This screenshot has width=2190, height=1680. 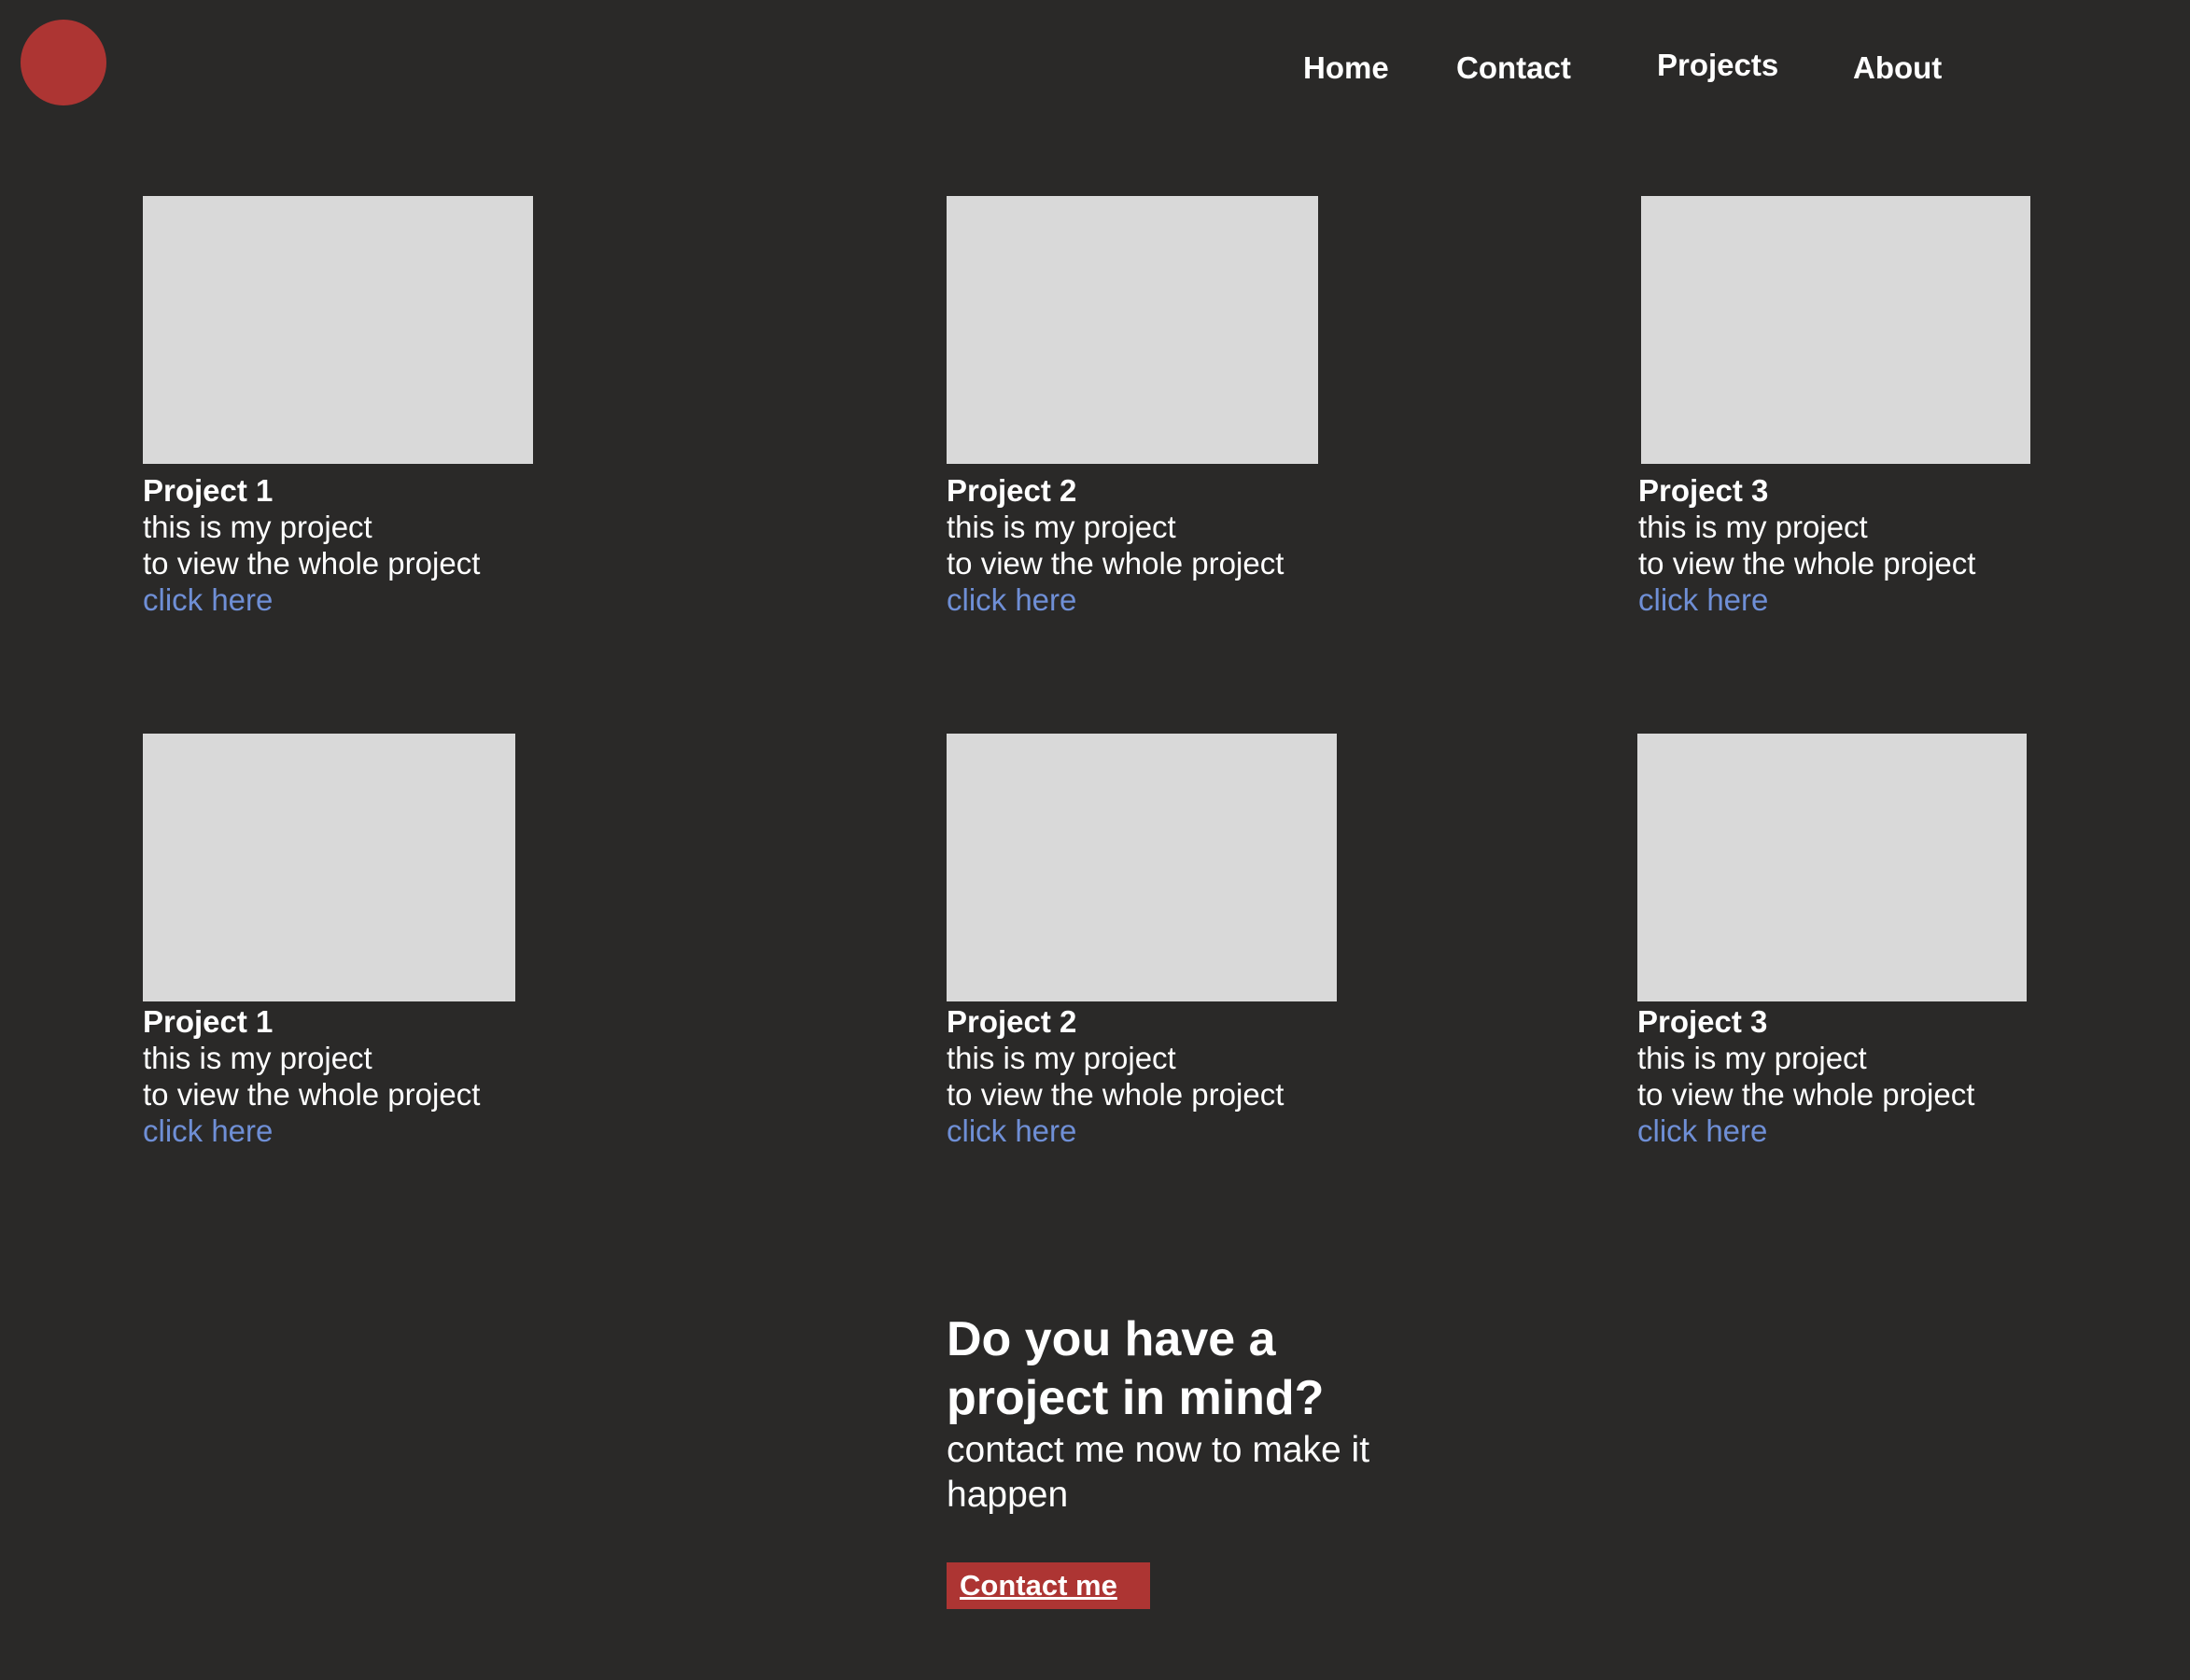 I want to click on cta-subtext-line1: contact me now to make it, so click(x=1158, y=1450).